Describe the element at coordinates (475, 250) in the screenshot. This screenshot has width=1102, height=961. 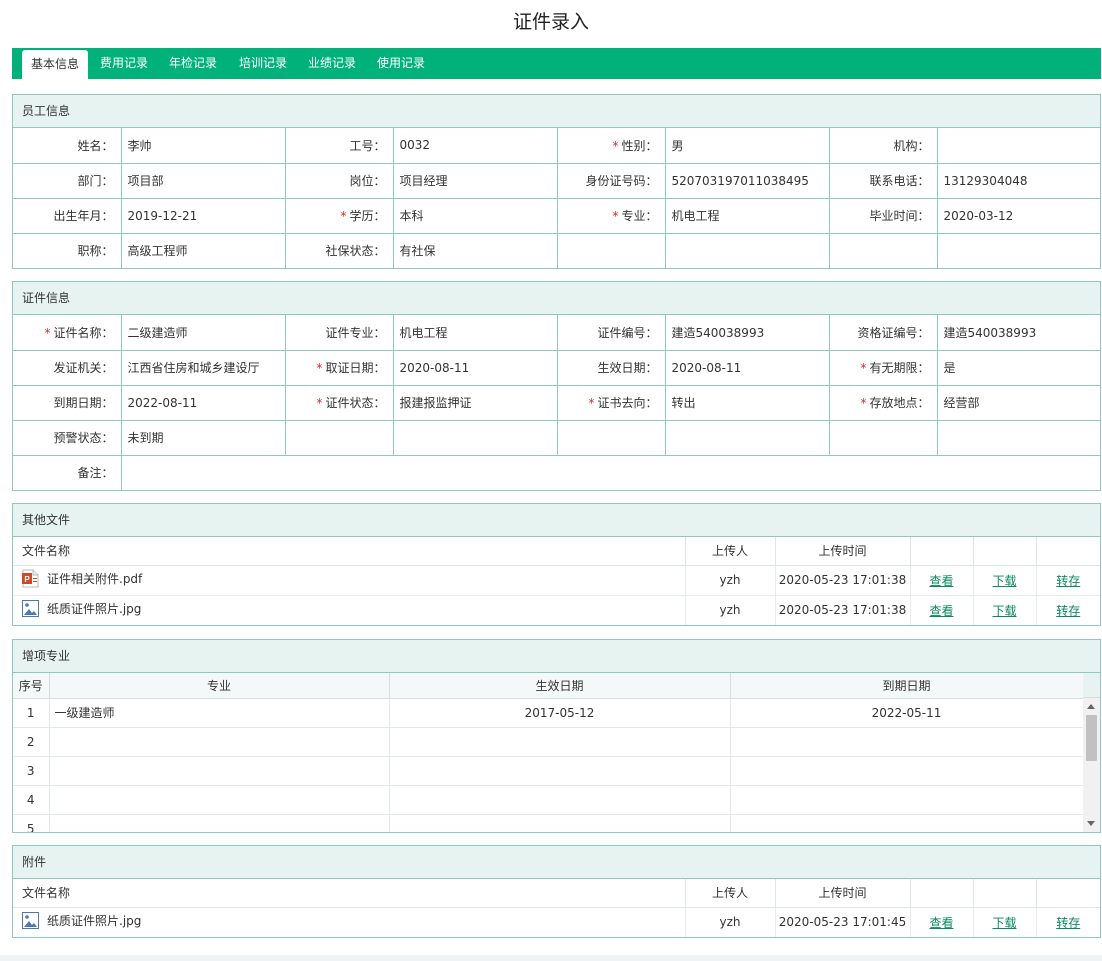
I see `field-value: 有社保` at that location.